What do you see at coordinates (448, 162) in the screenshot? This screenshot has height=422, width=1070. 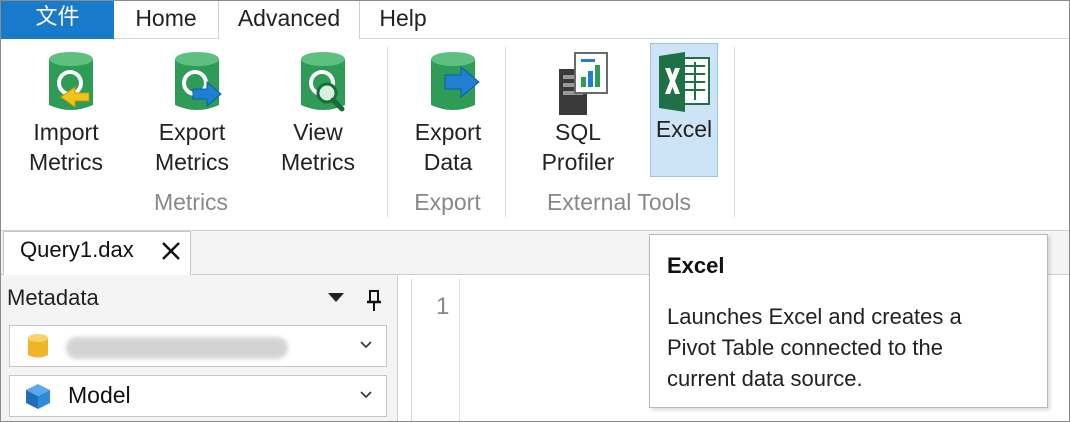 I see `export-data-label-line2: Data` at bounding box center [448, 162].